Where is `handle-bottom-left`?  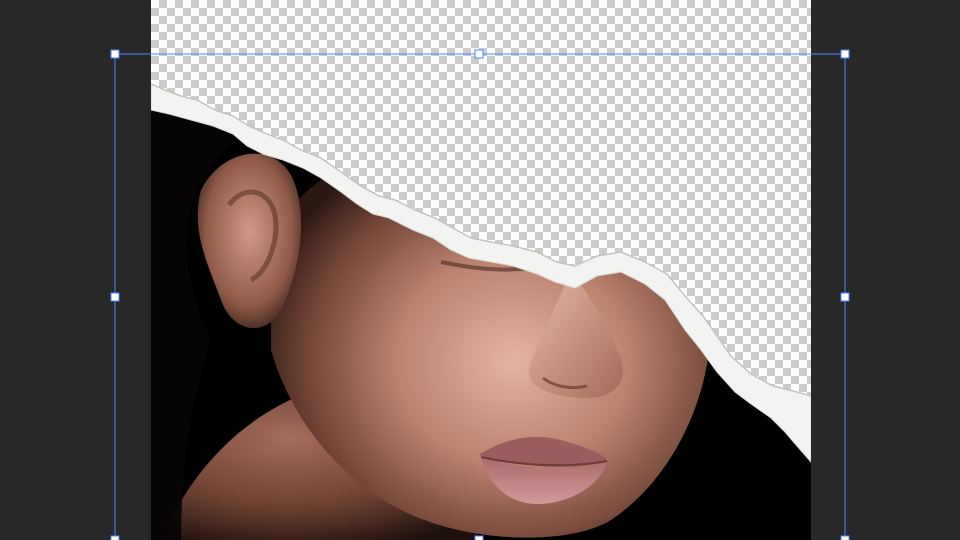
handle-bottom-left is located at coordinates (115, 537).